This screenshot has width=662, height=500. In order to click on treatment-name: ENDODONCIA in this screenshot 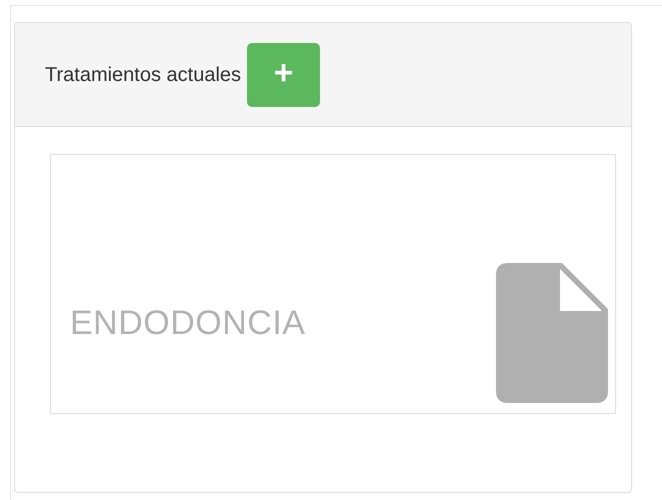, I will do `click(188, 323)`.